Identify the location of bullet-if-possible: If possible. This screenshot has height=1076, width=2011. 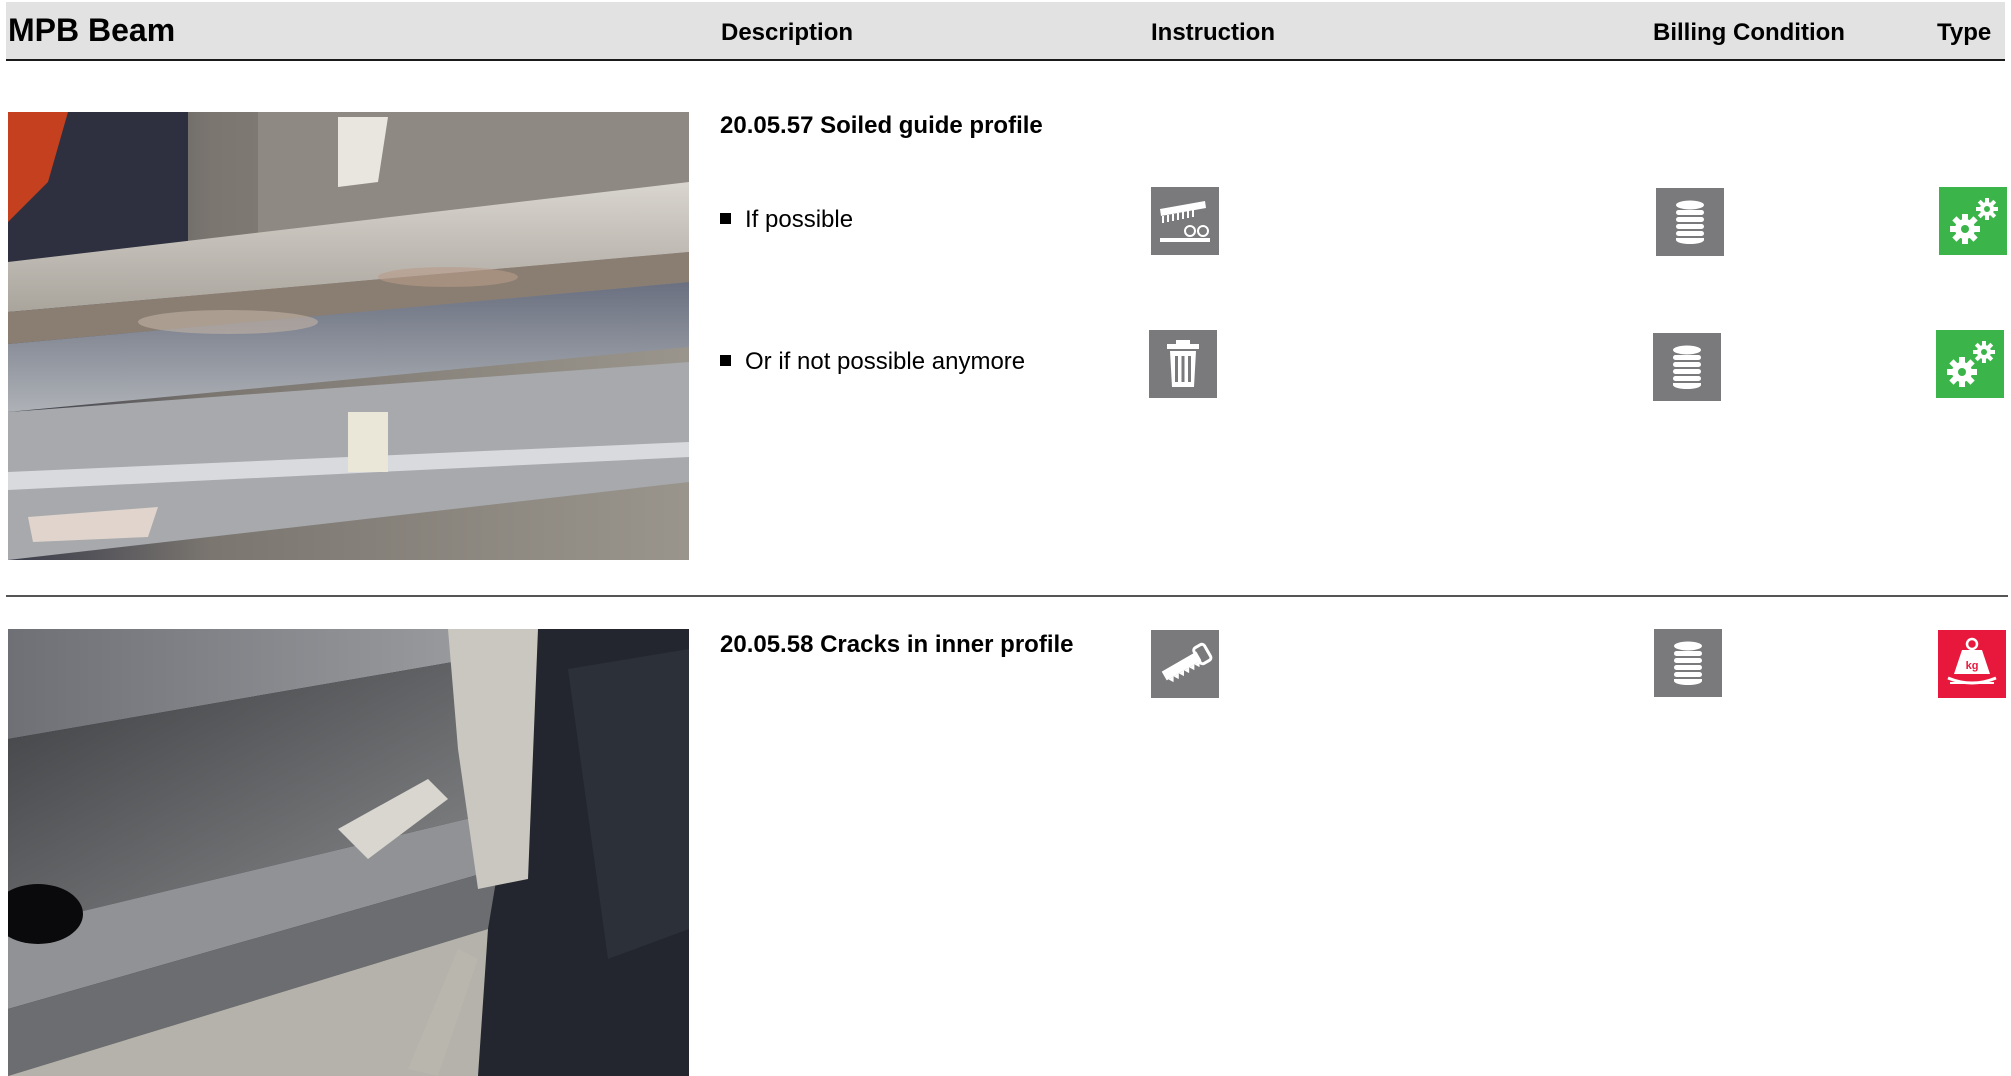
(786, 220).